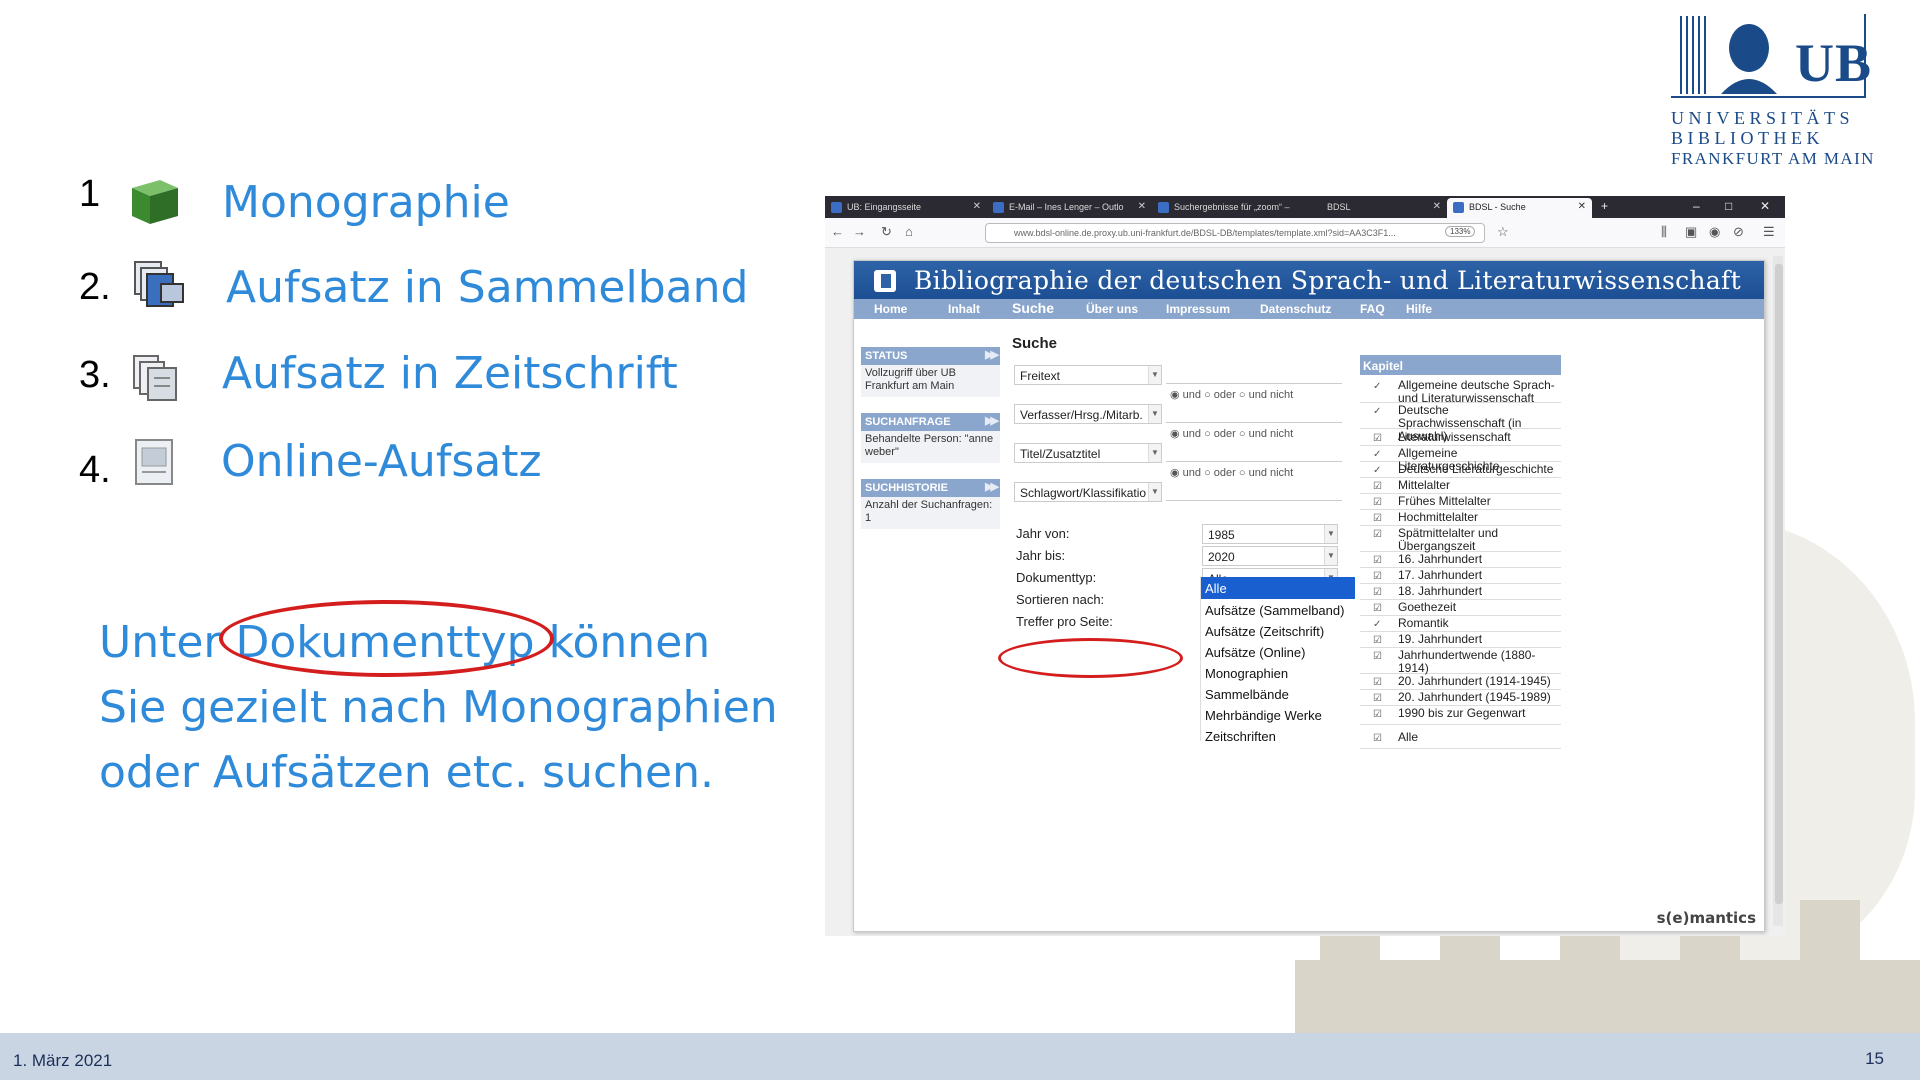 This screenshot has height=1080, width=1920. I want to click on library-icon: ⫼, so click(1664, 232).